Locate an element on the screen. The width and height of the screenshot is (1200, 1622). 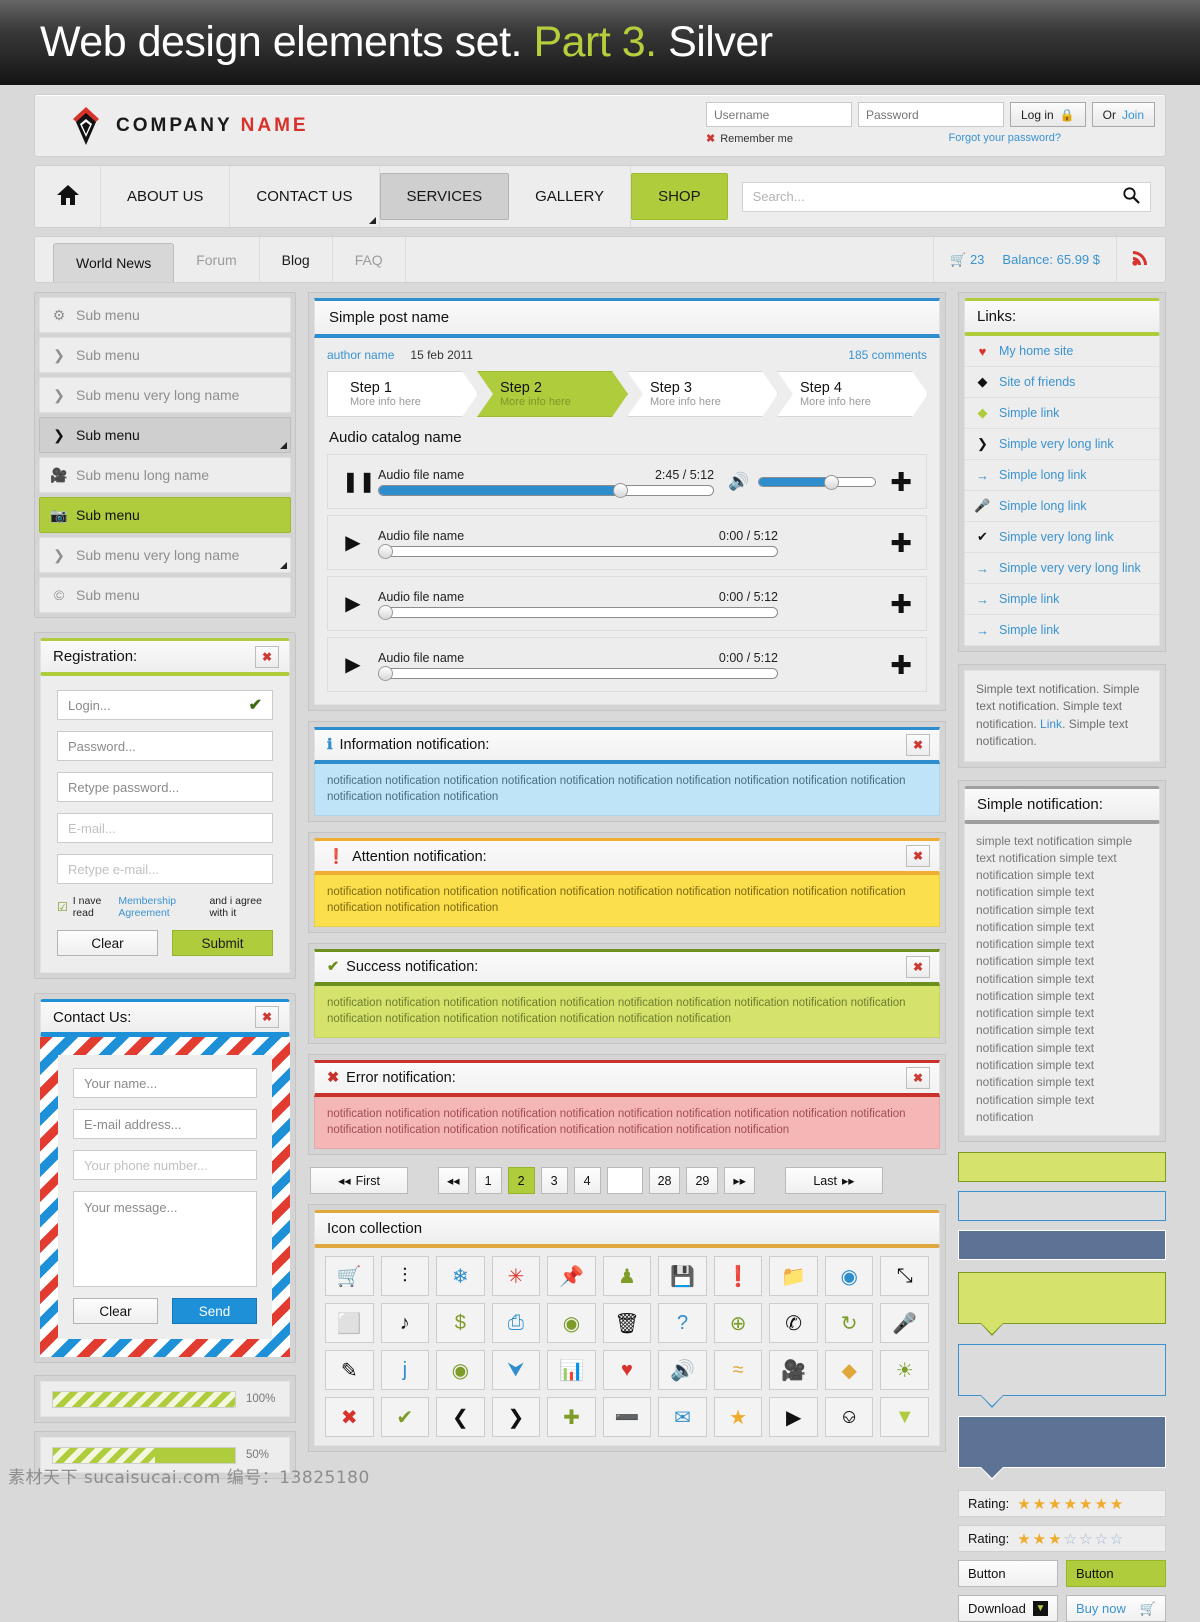
heart-icon: ♥ is located at coordinates (627, 1370).